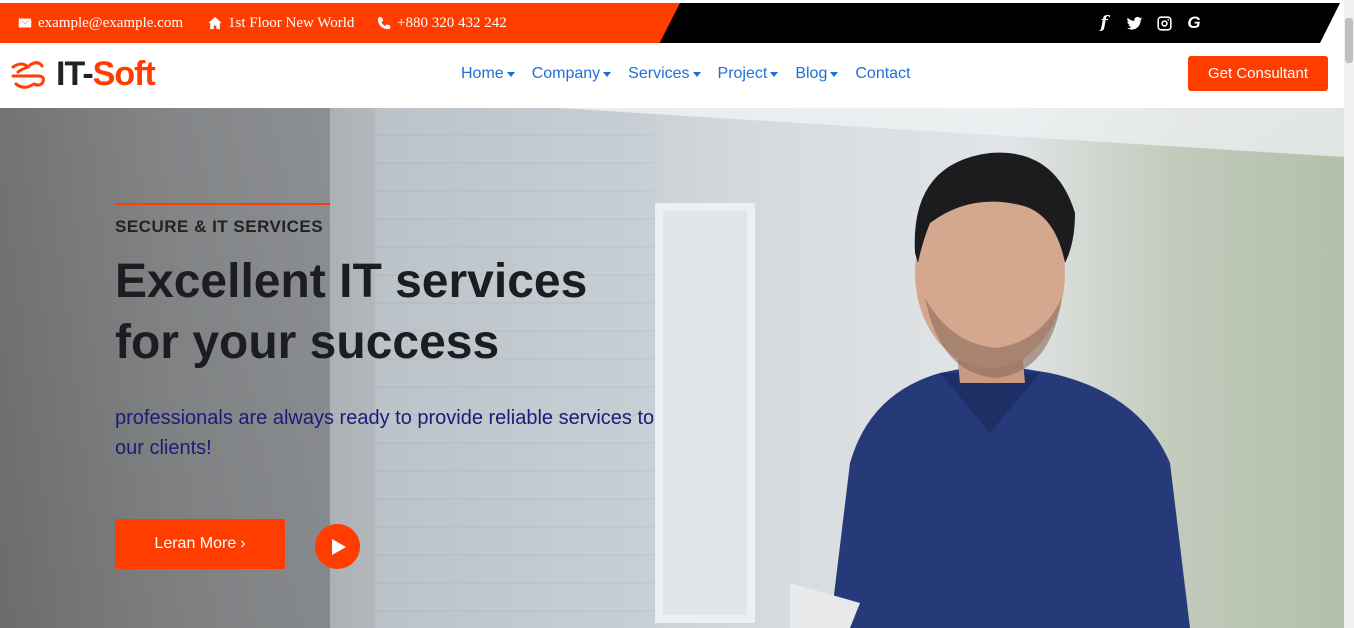 This screenshot has height=628, width=1354. I want to click on chevron-right-icon: ›, so click(243, 543).